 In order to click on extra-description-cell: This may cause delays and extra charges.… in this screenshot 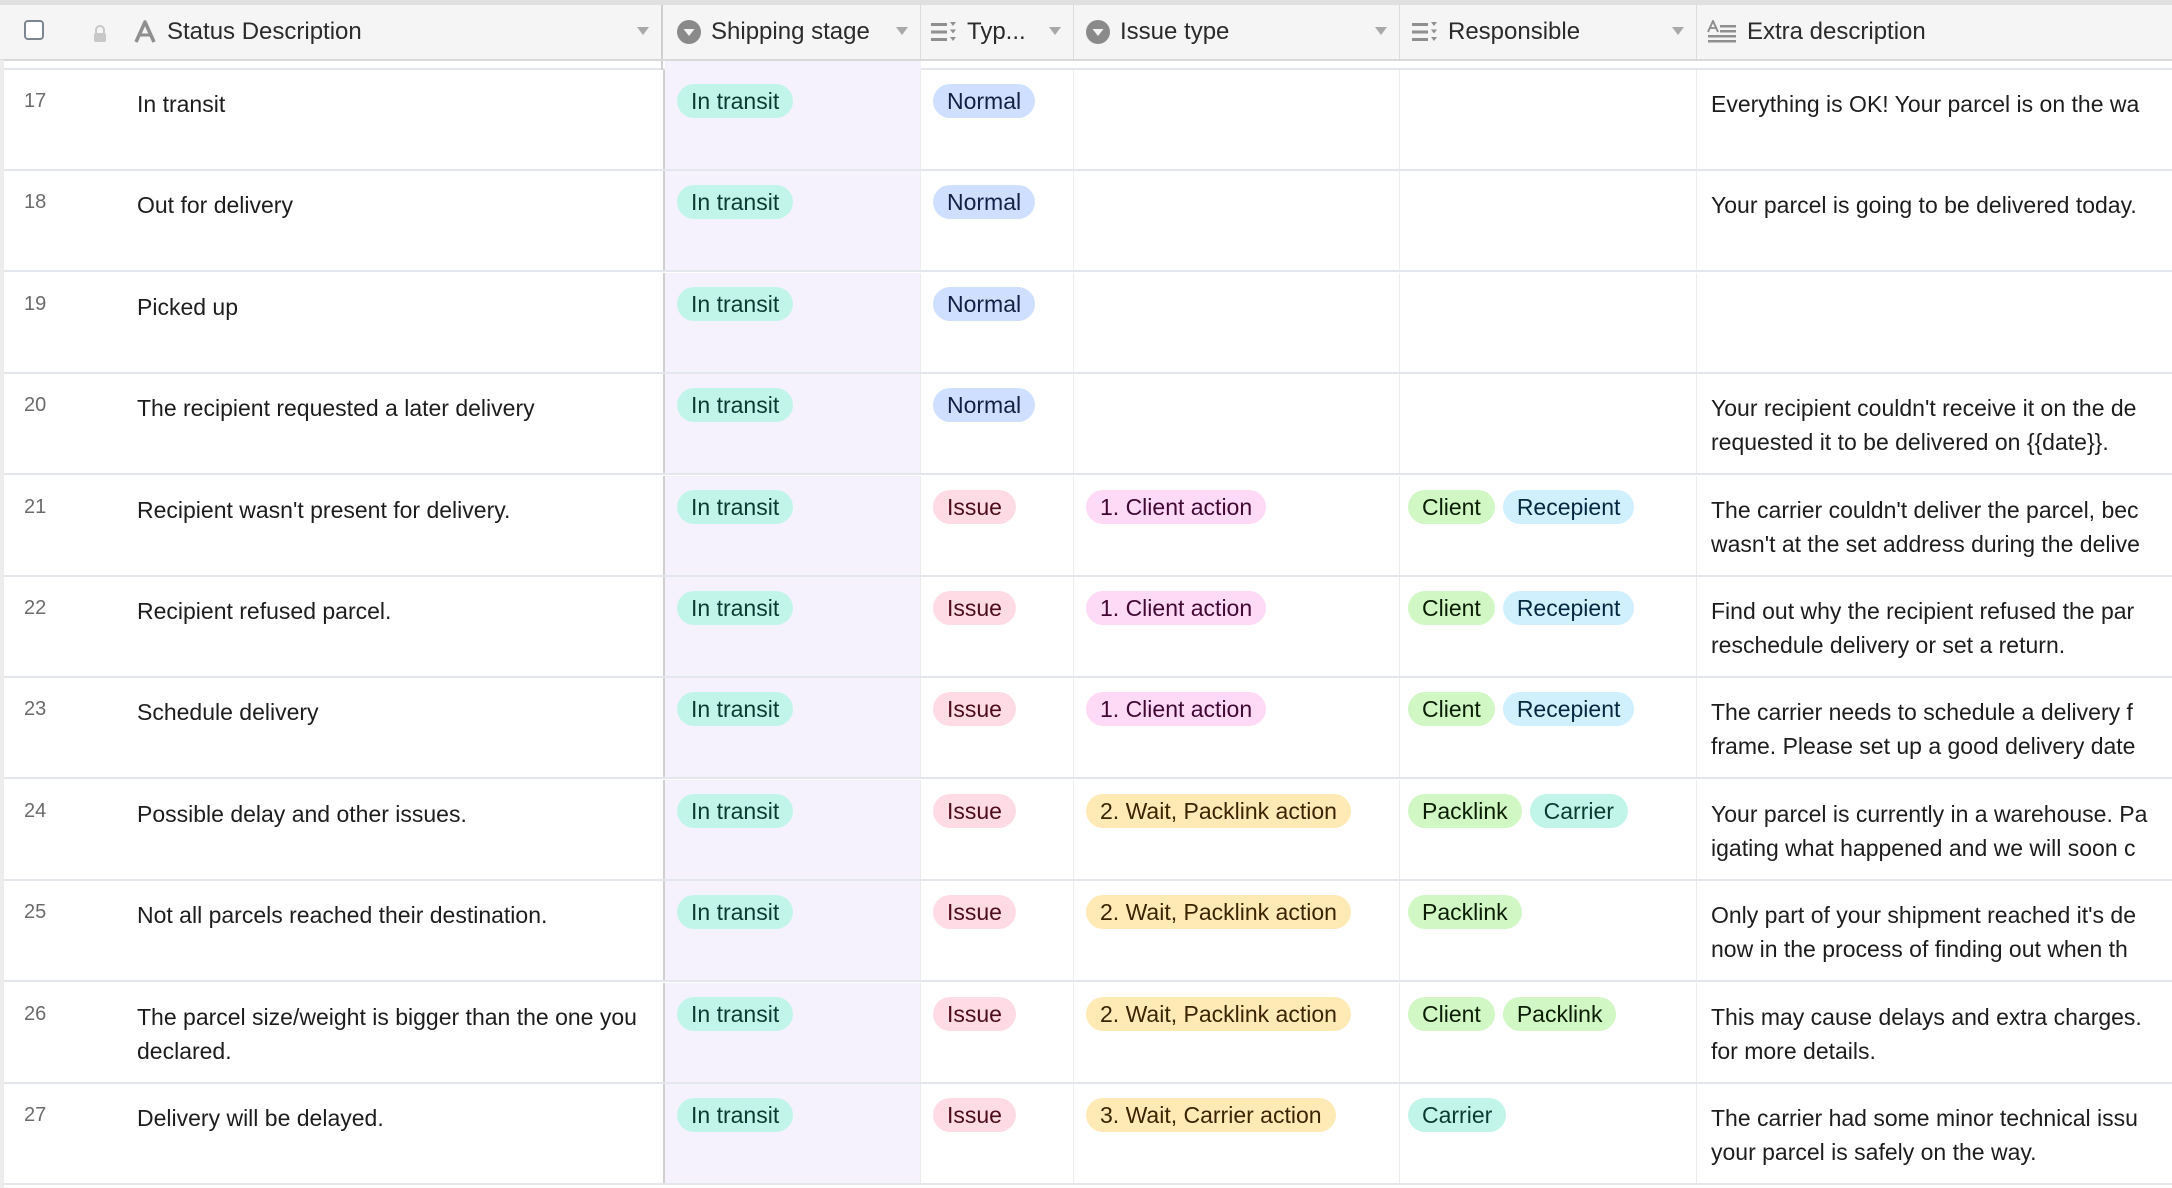, I will do `click(1934, 1032)`.